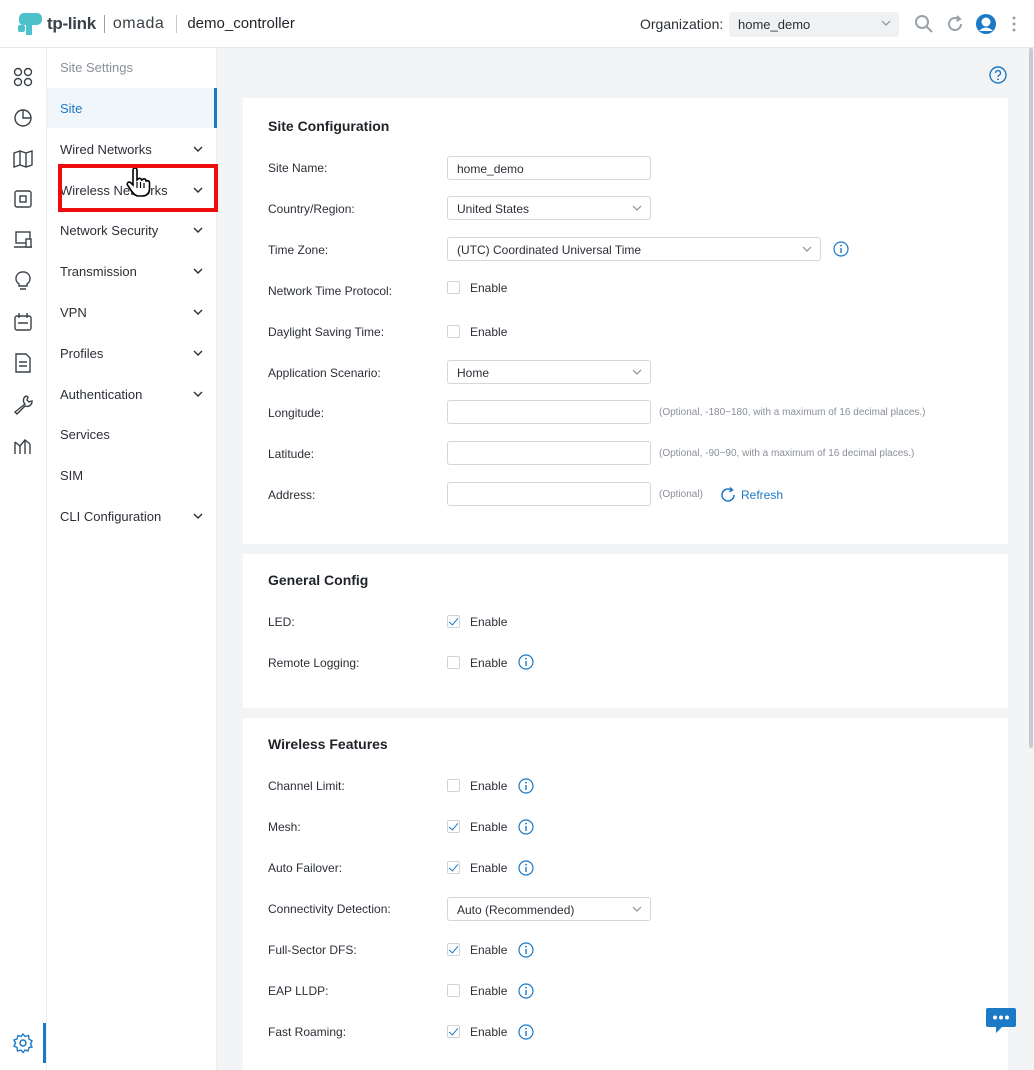  I want to click on analytics-icon, so click(23, 445).